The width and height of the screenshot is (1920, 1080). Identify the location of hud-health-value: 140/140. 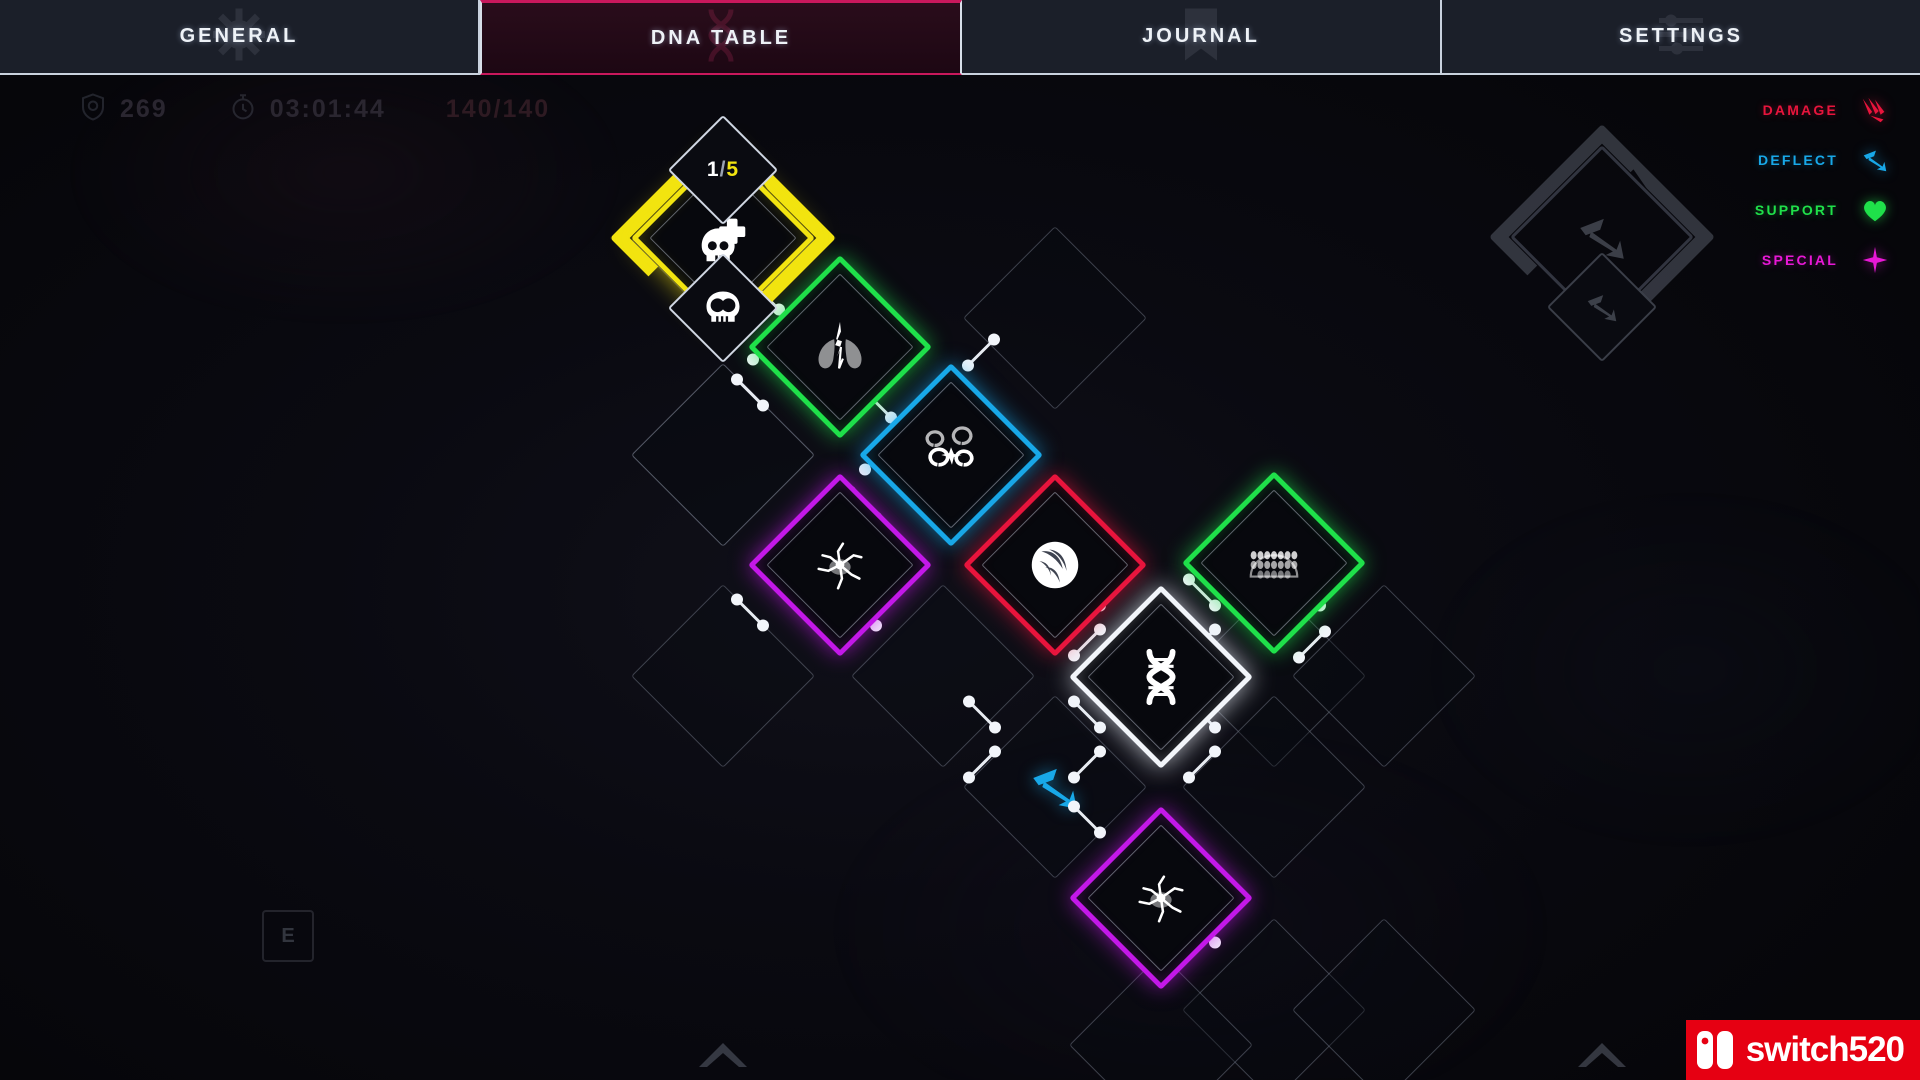
(498, 109).